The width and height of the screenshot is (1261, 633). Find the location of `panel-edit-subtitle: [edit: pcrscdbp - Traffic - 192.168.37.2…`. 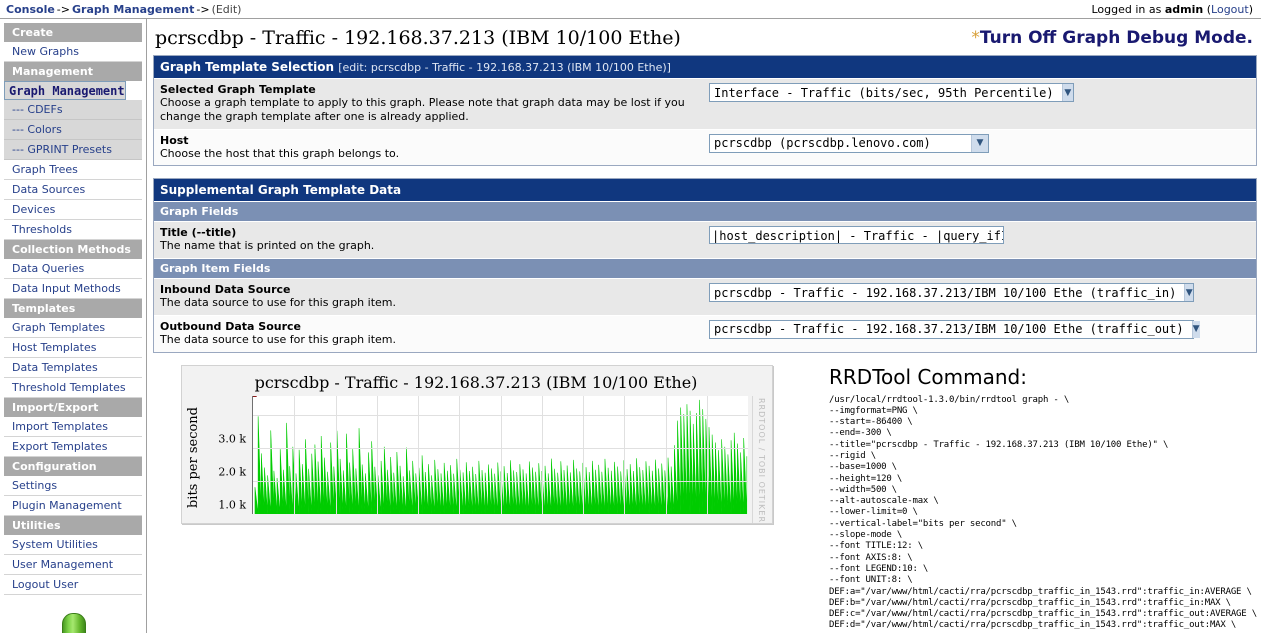

panel-edit-subtitle: [edit: pcrscdbp - Traffic - 192.168.37.2… is located at coordinates (504, 67).